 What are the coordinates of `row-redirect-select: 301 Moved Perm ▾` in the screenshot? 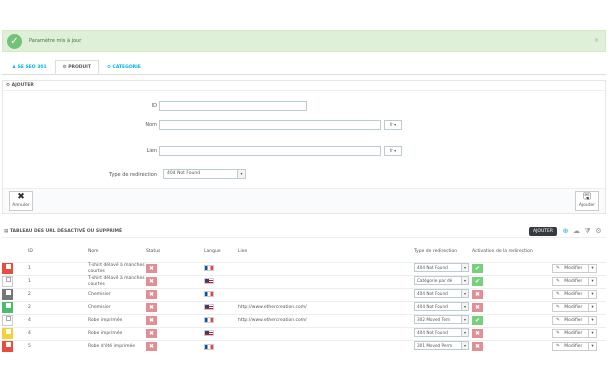 It's located at (441, 346).